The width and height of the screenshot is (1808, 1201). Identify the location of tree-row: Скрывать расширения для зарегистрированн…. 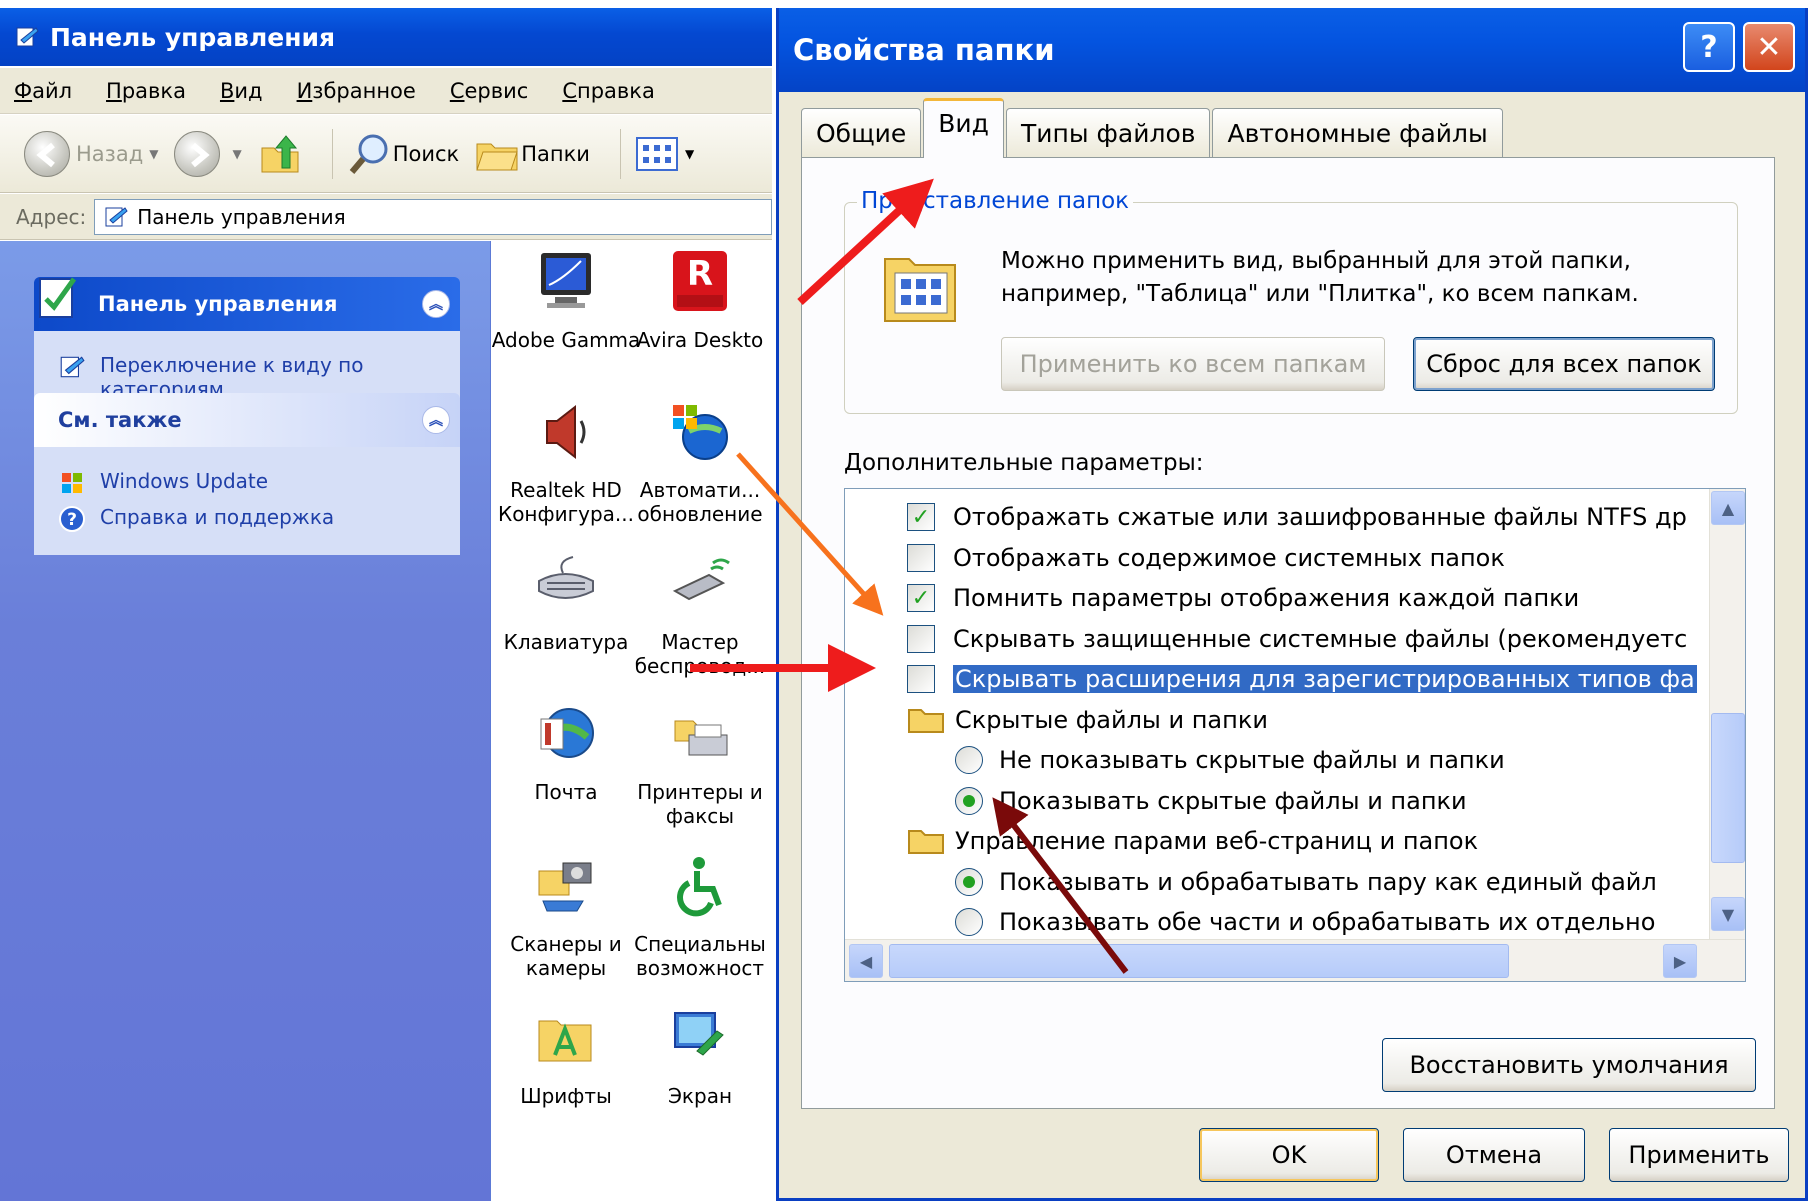
(1302, 679).